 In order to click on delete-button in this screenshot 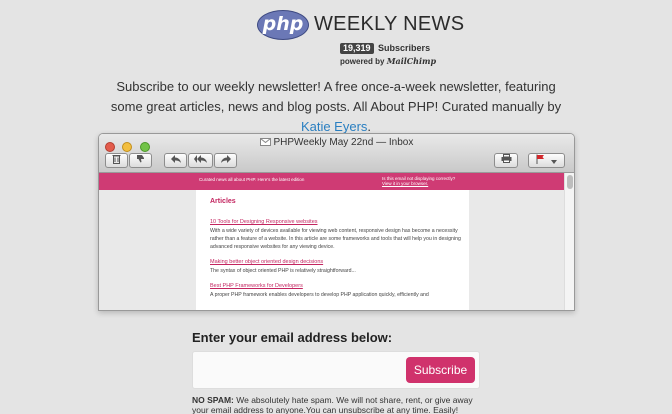, I will do `click(116, 160)`.